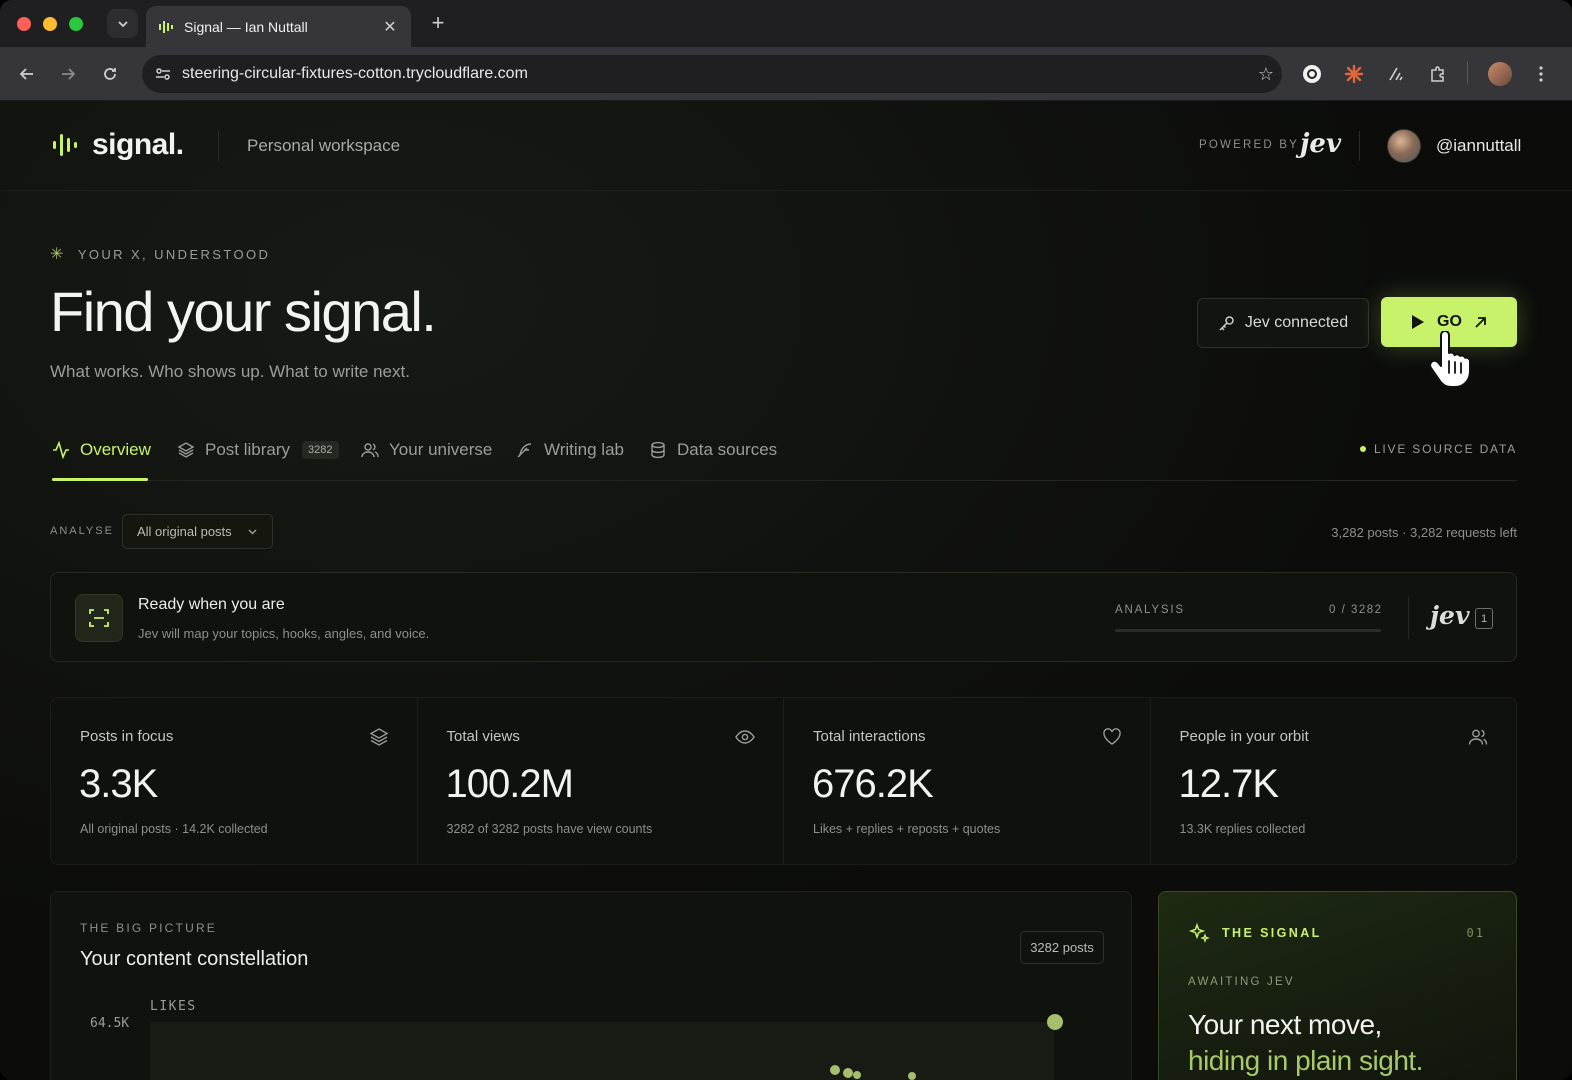  I want to click on tab-label: Overview, so click(115, 449).